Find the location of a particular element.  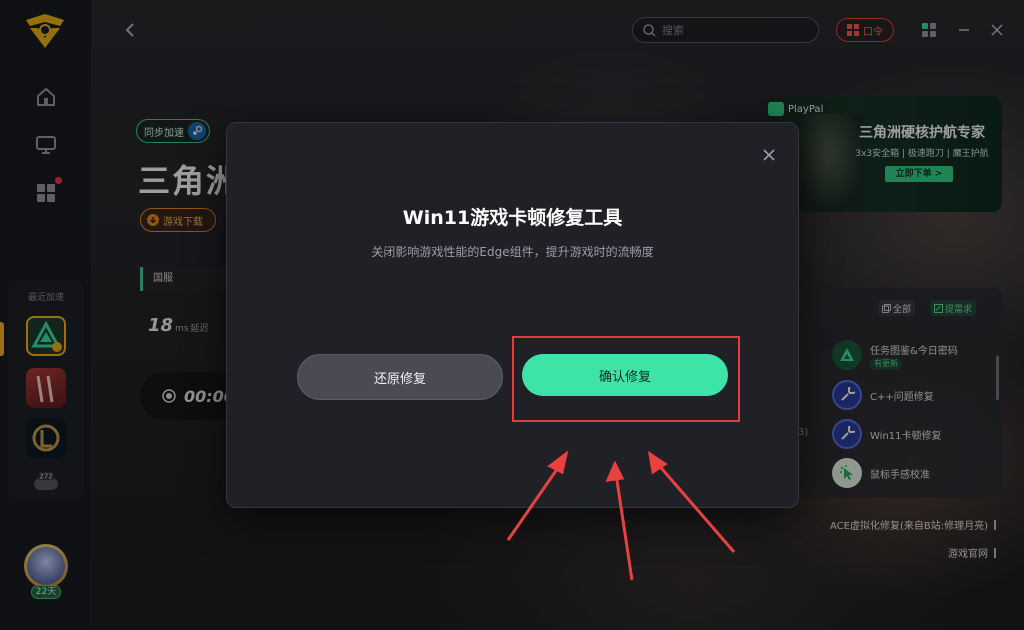

highlight-box is located at coordinates (626, 379).